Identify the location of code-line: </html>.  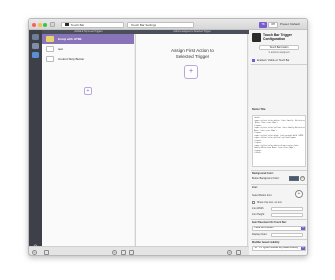
(258, 153).